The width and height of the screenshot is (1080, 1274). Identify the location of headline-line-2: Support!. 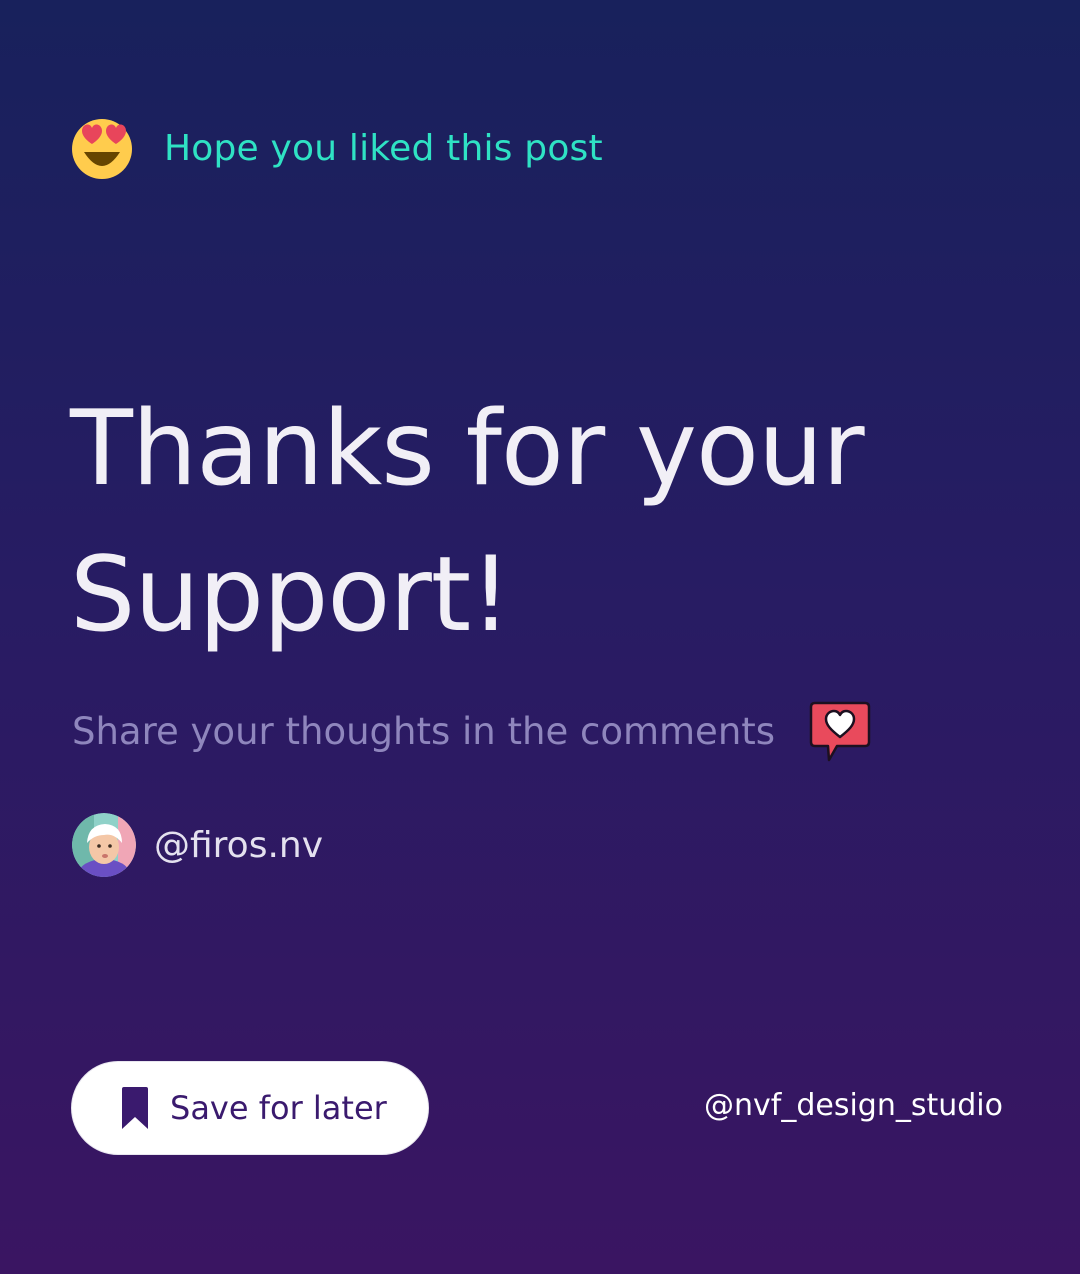
(290, 595).